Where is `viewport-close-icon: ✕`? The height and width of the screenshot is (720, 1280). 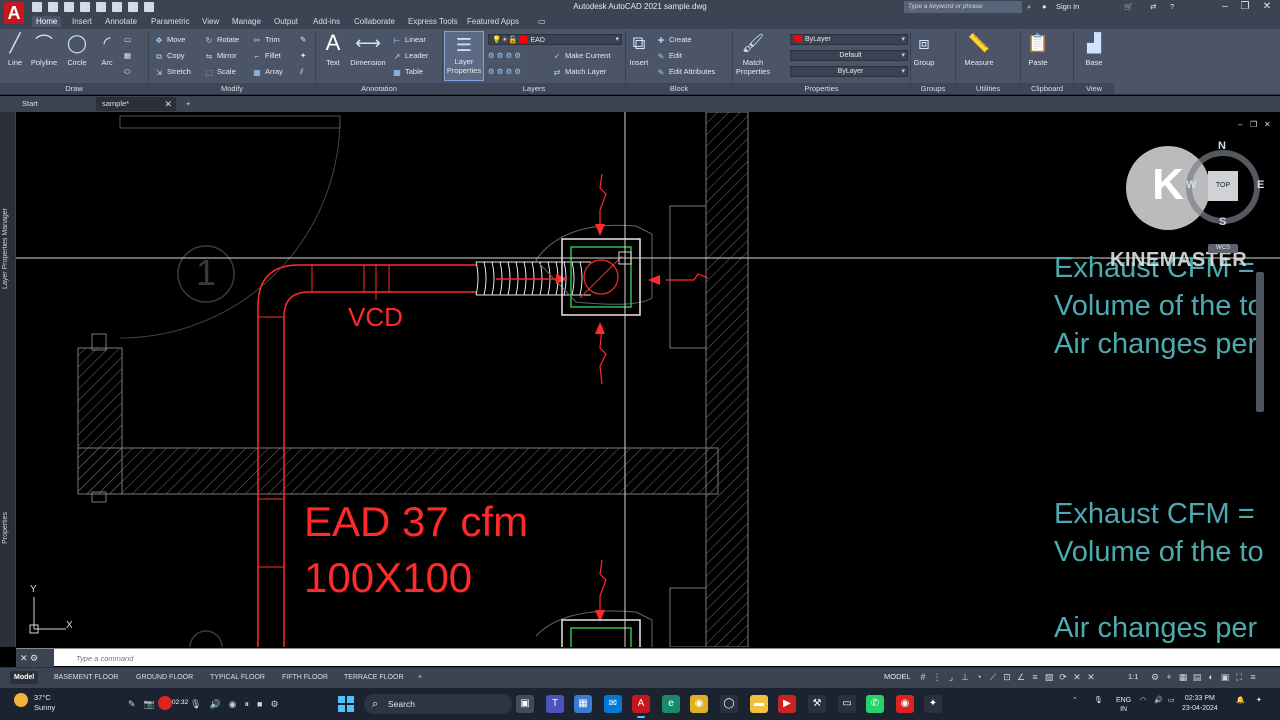
viewport-close-icon: ✕ is located at coordinates (1267, 124).